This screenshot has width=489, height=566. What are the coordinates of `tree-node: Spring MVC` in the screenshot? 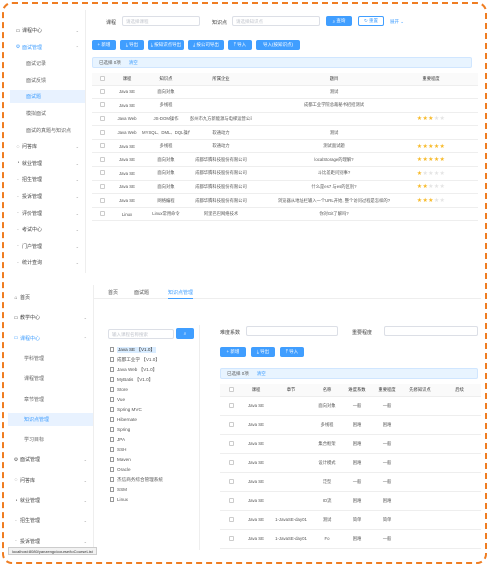 It's located at (126, 410).